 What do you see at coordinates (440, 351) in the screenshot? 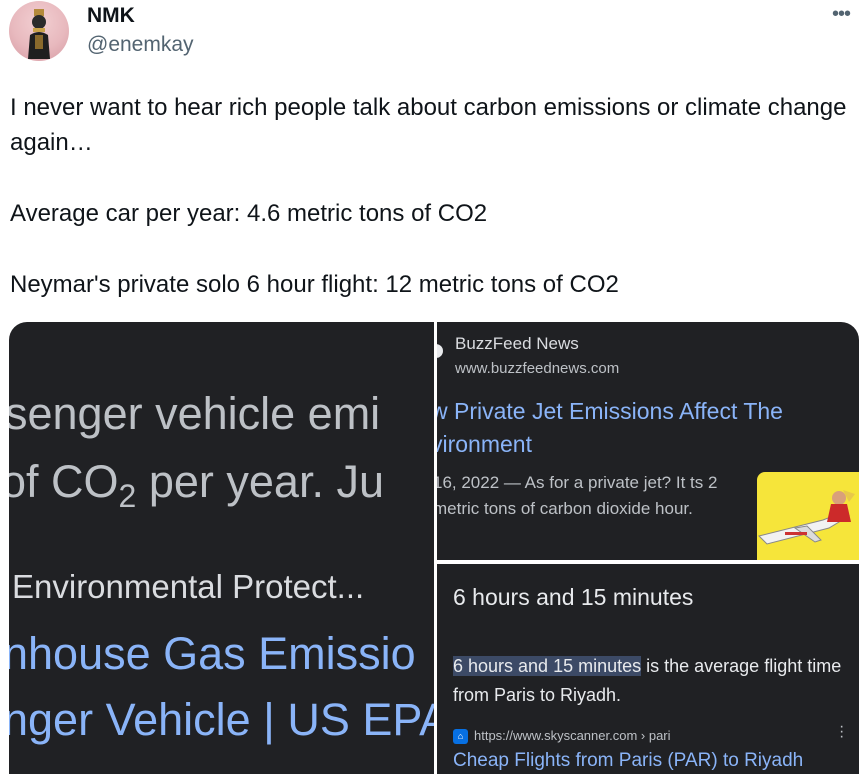
I see `site-favicon-icon` at bounding box center [440, 351].